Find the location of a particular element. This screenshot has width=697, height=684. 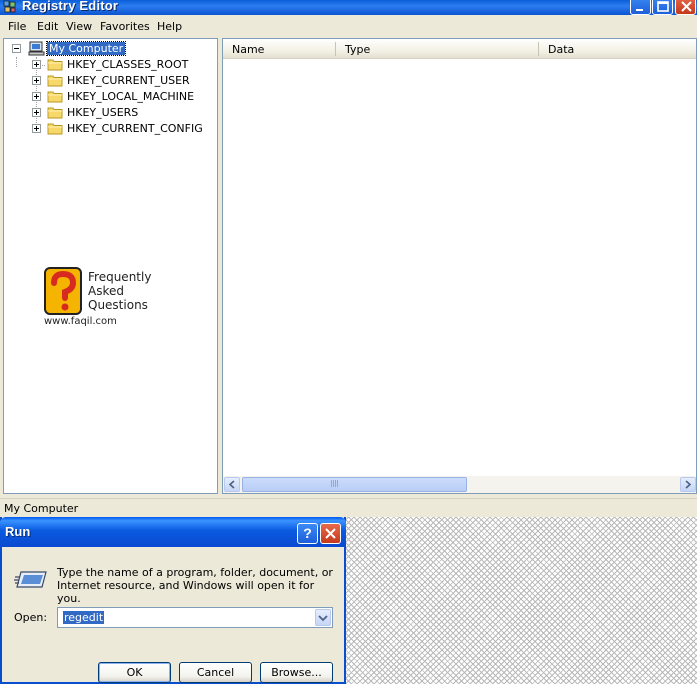

tree-node-hklm: HKEY_LOCAL_MACHINE is located at coordinates (109, 97).